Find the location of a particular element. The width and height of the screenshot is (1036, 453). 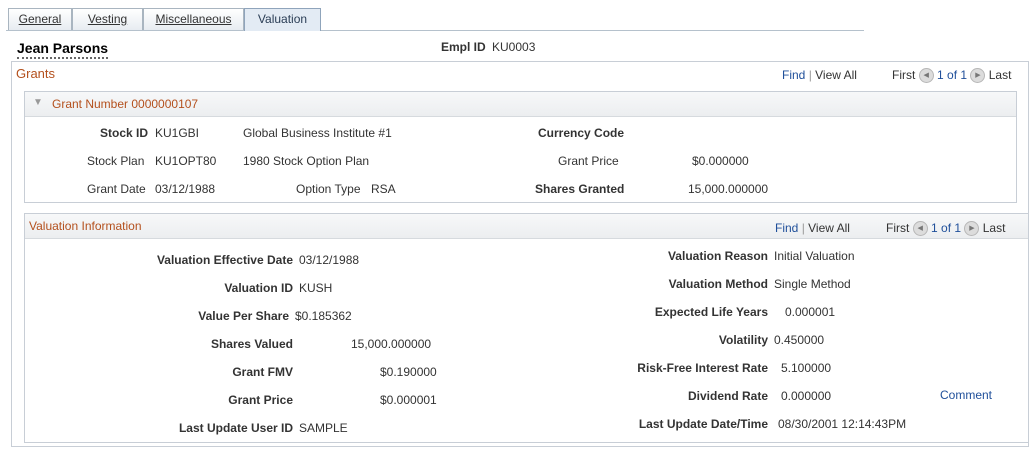

shares-valued-value: 15,000.000000 is located at coordinates (391, 344).